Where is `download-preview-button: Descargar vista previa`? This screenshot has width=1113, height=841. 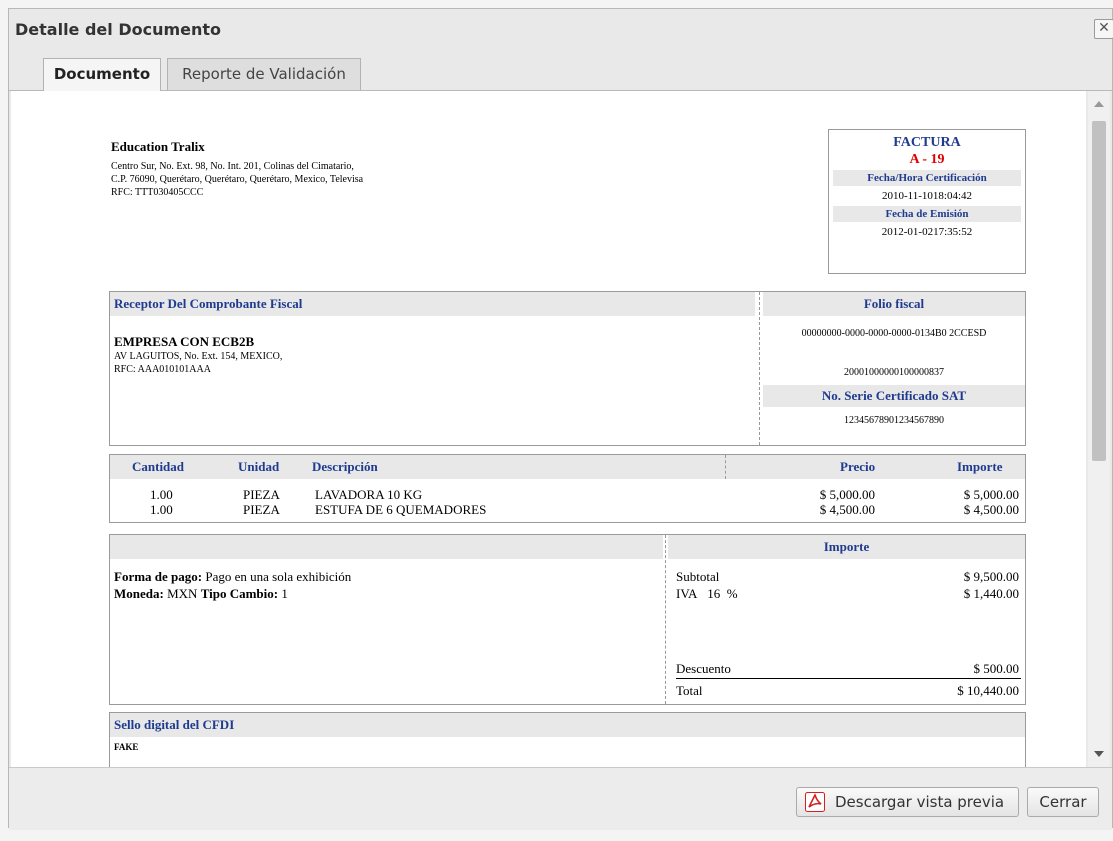 download-preview-button: Descargar vista previa is located at coordinates (907, 802).